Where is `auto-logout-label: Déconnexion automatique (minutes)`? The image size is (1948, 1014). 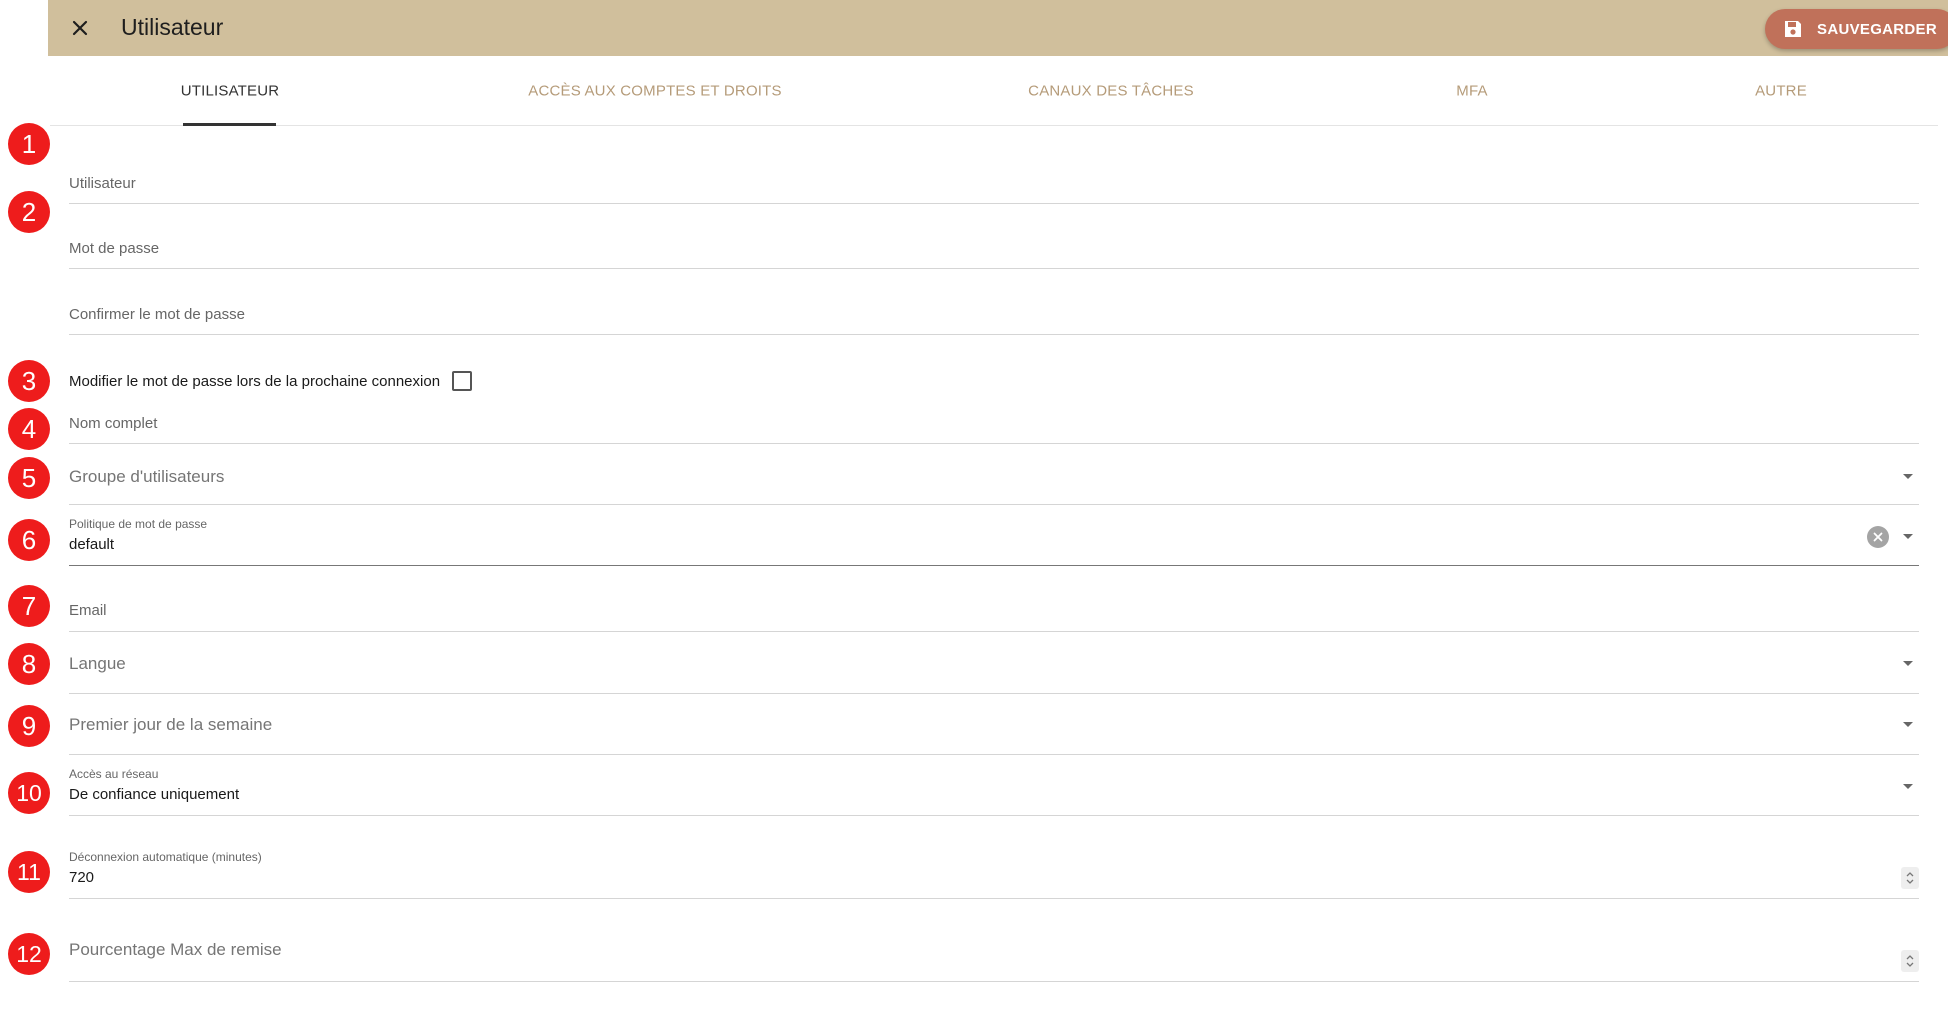
auto-logout-label: Déconnexion automatique (minutes) is located at coordinates (165, 857).